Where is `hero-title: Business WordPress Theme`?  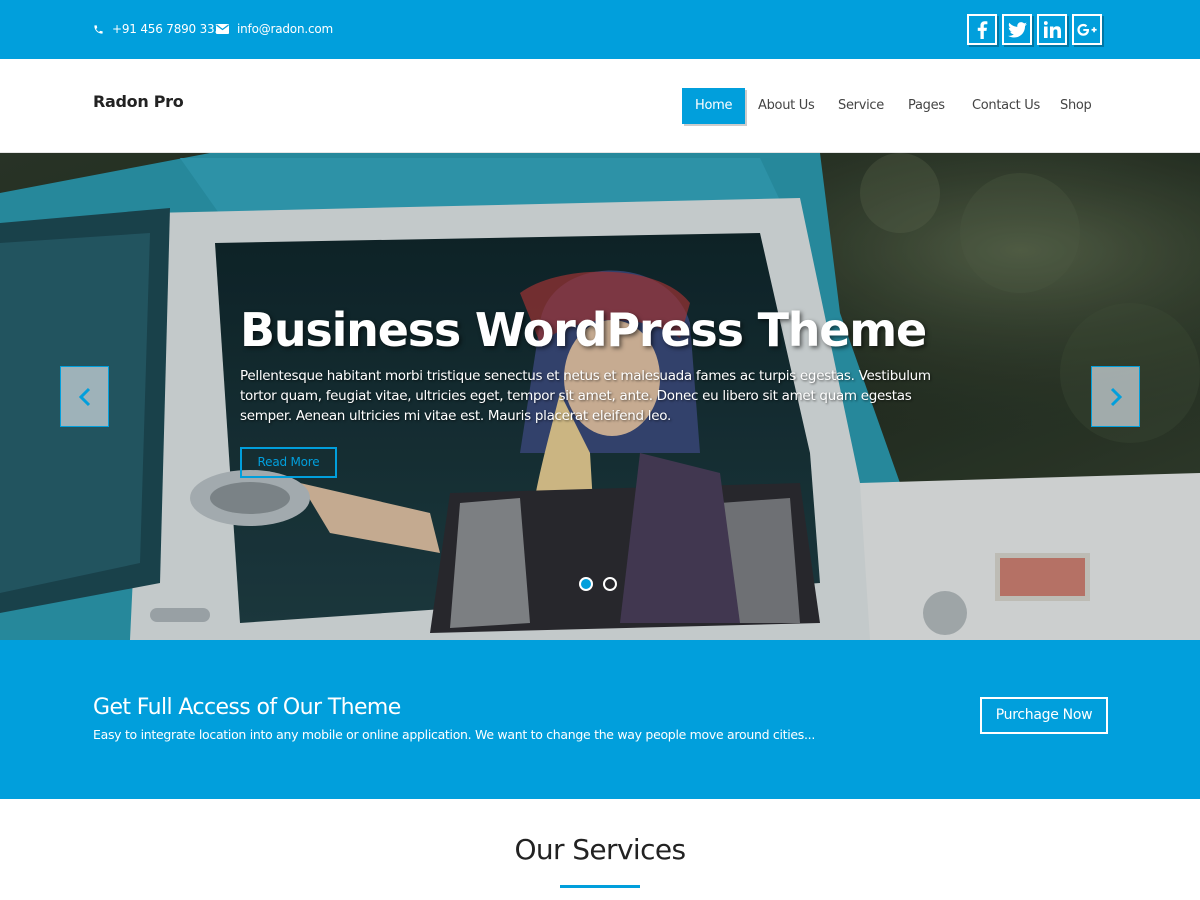
hero-title: Business WordPress Theme is located at coordinates (583, 330).